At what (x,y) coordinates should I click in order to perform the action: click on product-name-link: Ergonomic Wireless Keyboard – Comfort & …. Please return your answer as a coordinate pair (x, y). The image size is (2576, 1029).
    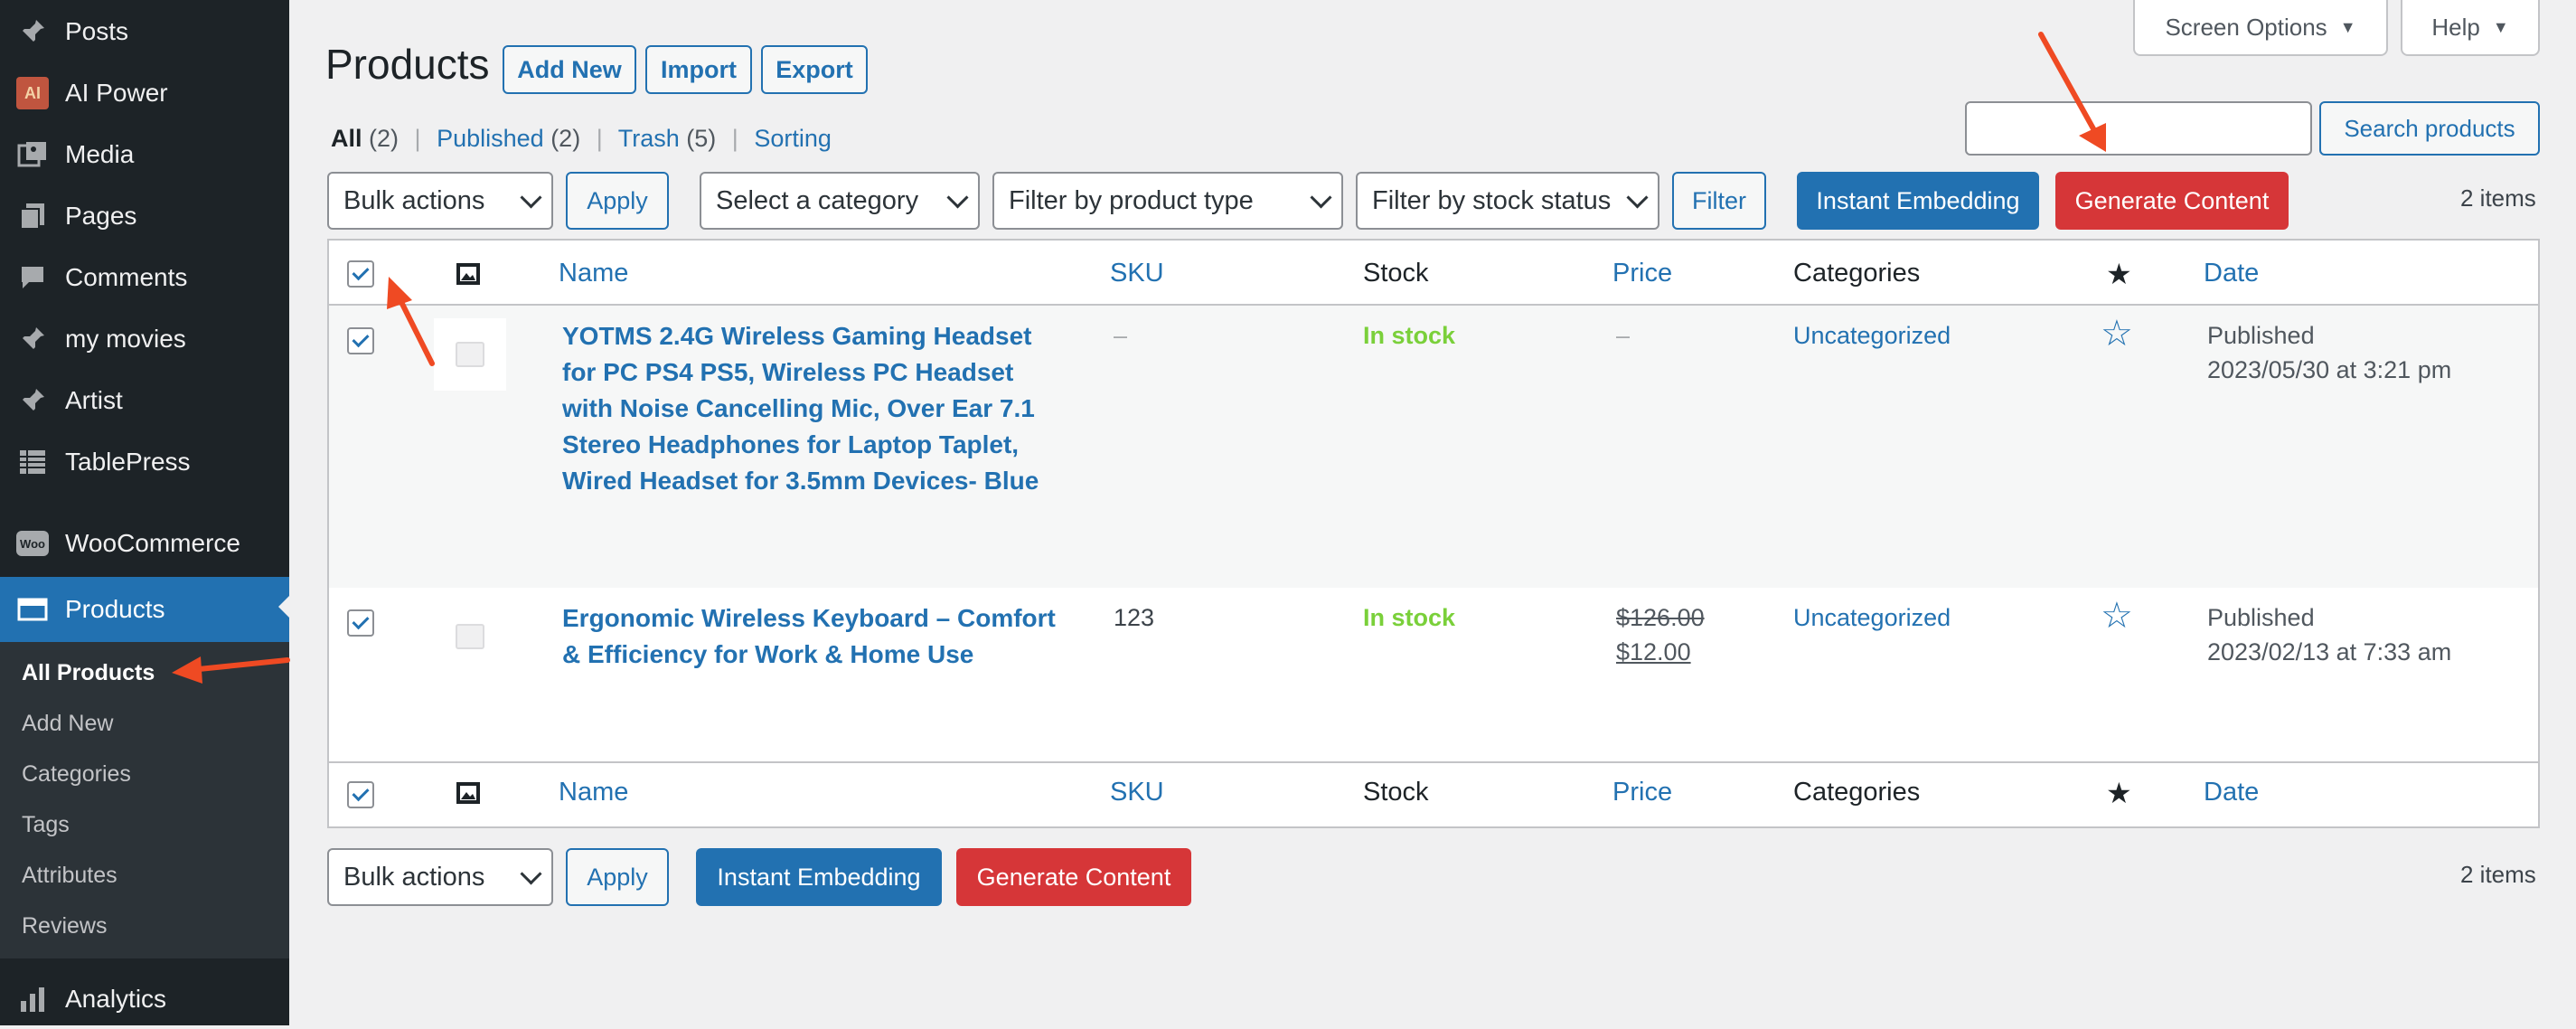
    Looking at the image, I should click on (809, 636).